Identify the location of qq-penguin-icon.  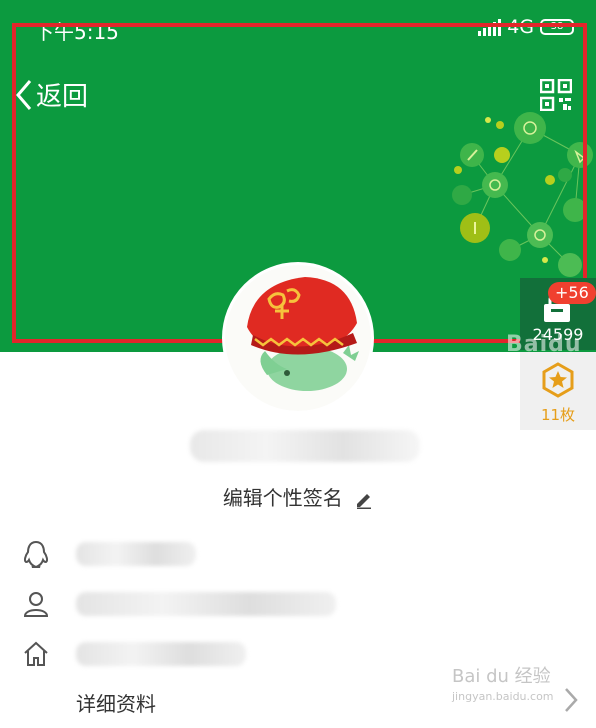
(36, 554).